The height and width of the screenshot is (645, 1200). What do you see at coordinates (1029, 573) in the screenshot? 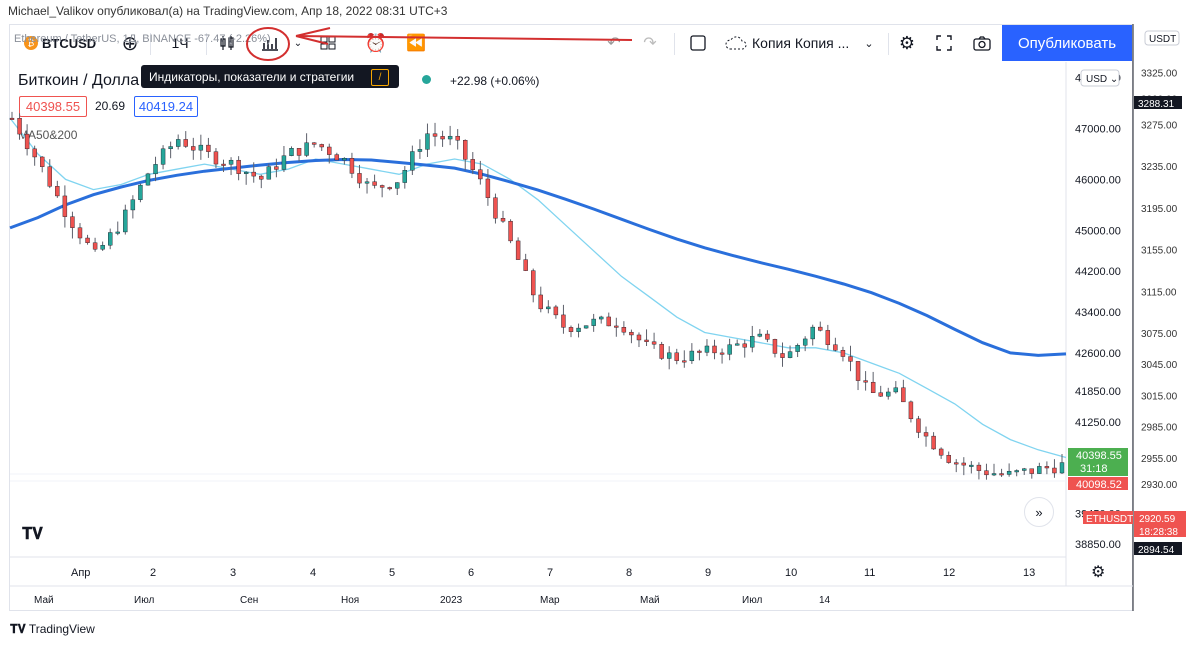
I see `time-axis-tick: 13` at bounding box center [1029, 573].